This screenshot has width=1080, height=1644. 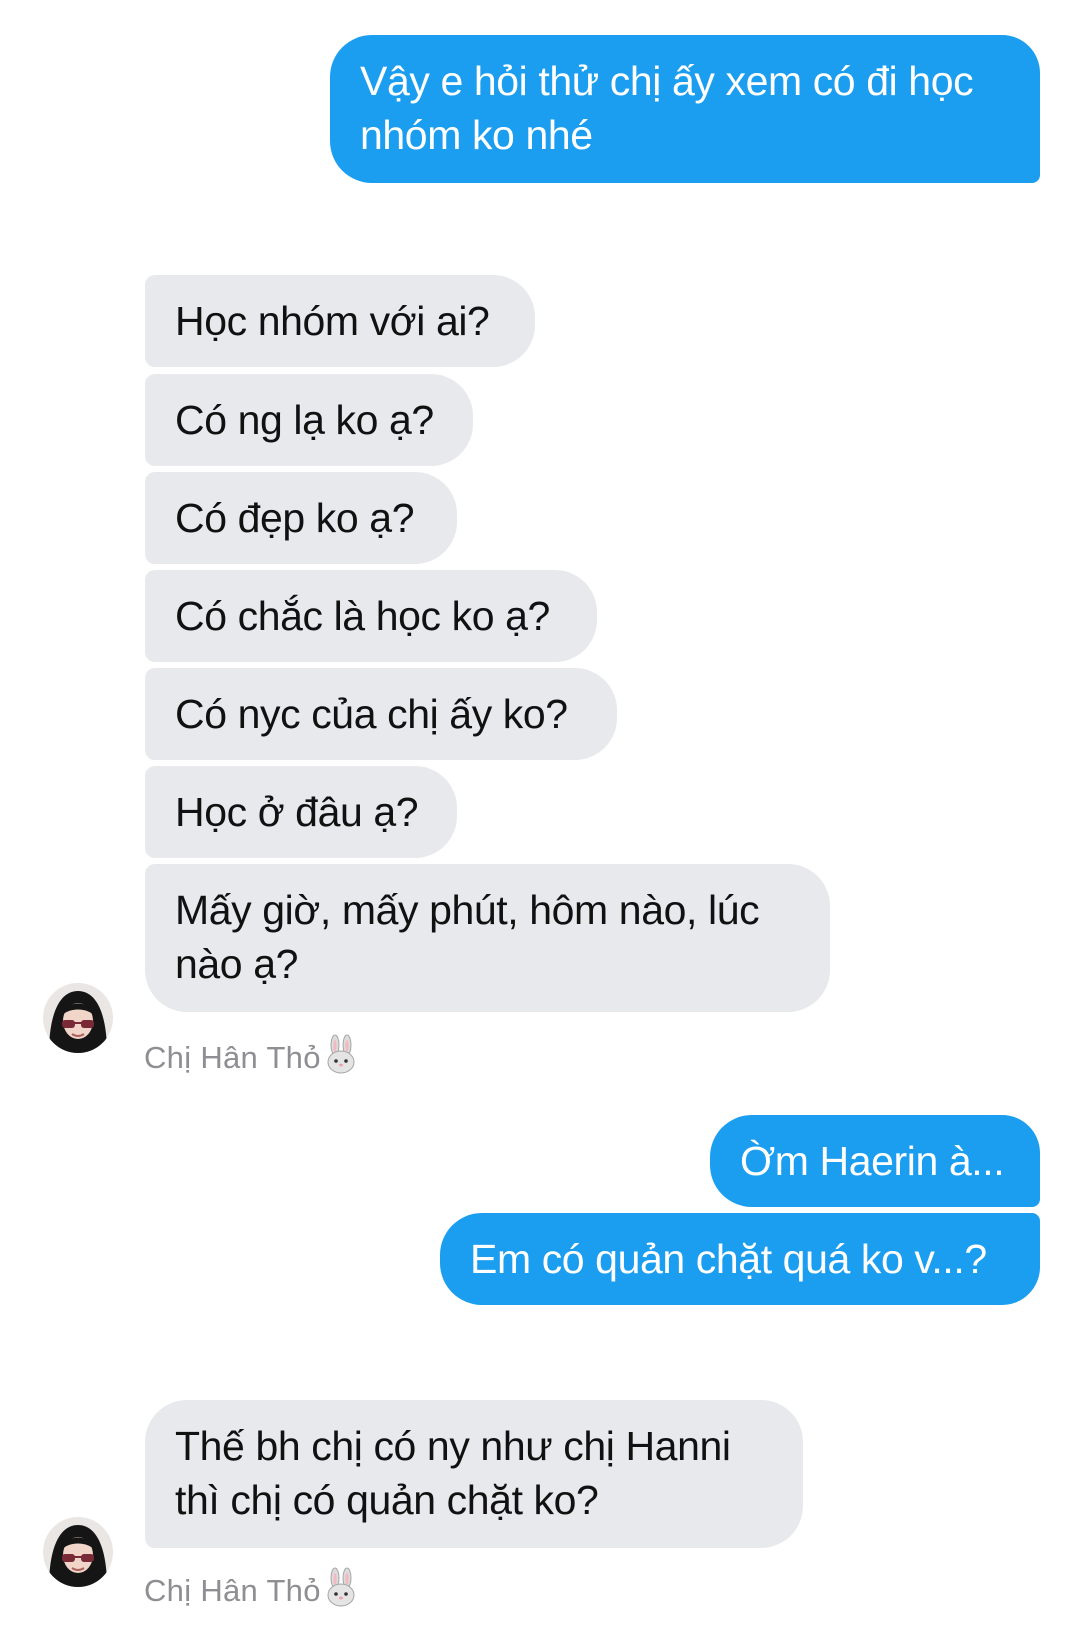 I want to click on message-bubble-incoming: Có chắc là học ko ạ?, so click(x=371, y=616).